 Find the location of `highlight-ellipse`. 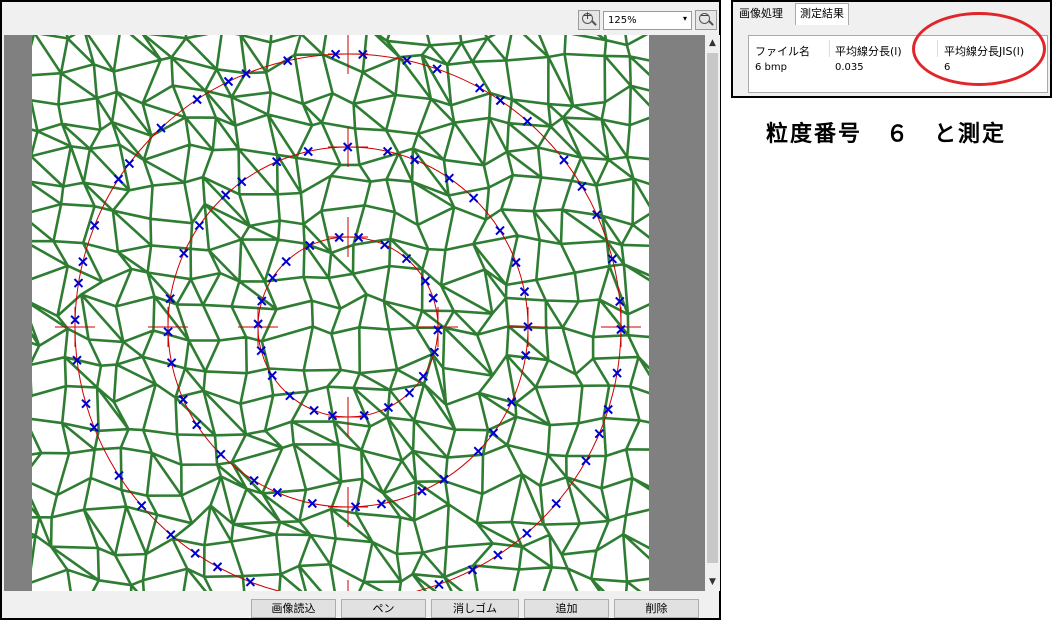

highlight-ellipse is located at coordinates (979, 49).